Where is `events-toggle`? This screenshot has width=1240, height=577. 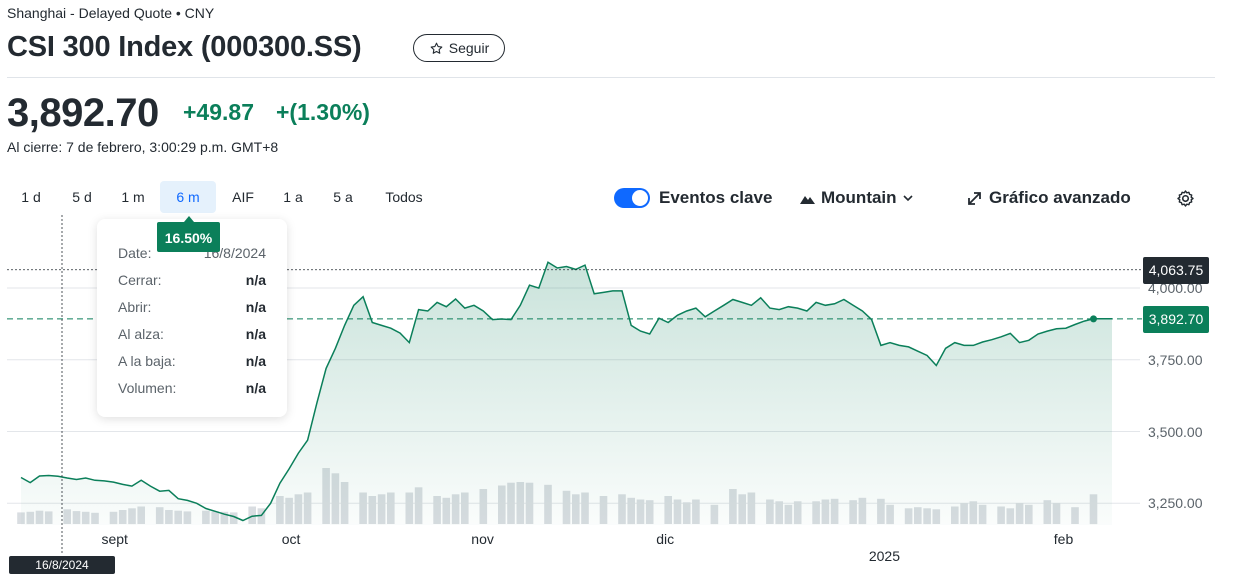
events-toggle is located at coordinates (632, 198).